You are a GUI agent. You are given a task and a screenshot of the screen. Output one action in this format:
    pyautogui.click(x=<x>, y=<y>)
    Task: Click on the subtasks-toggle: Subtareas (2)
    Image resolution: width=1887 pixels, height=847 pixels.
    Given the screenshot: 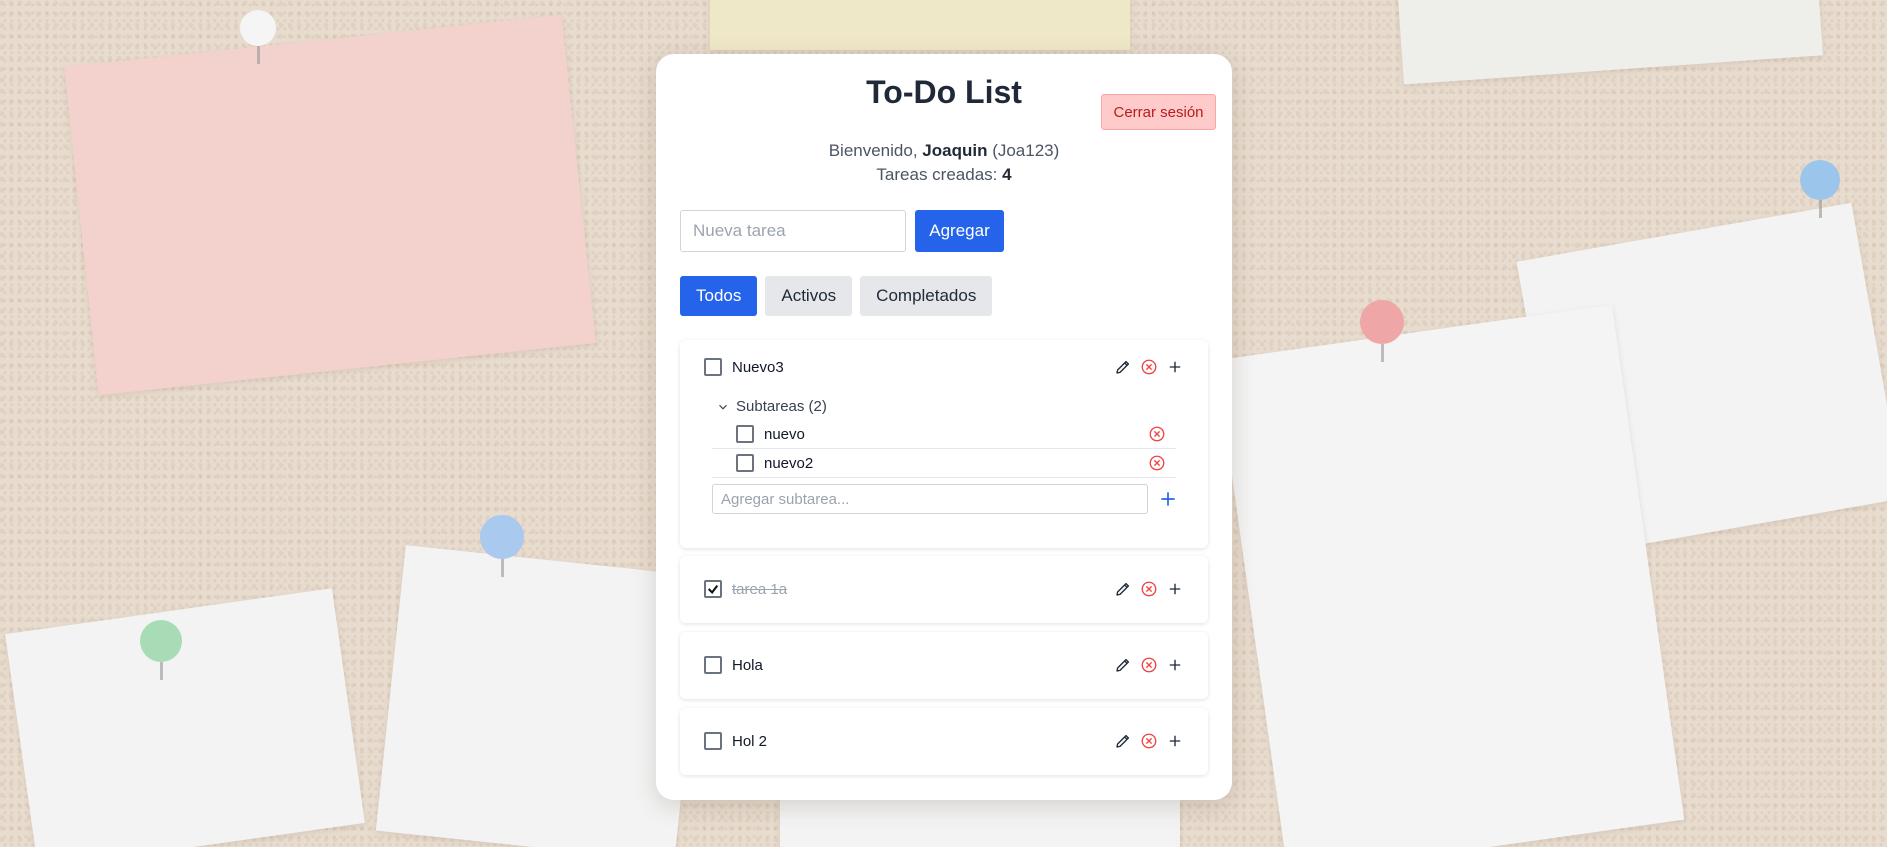 What is the action you would take?
    pyautogui.click(x=771, y=406)
    